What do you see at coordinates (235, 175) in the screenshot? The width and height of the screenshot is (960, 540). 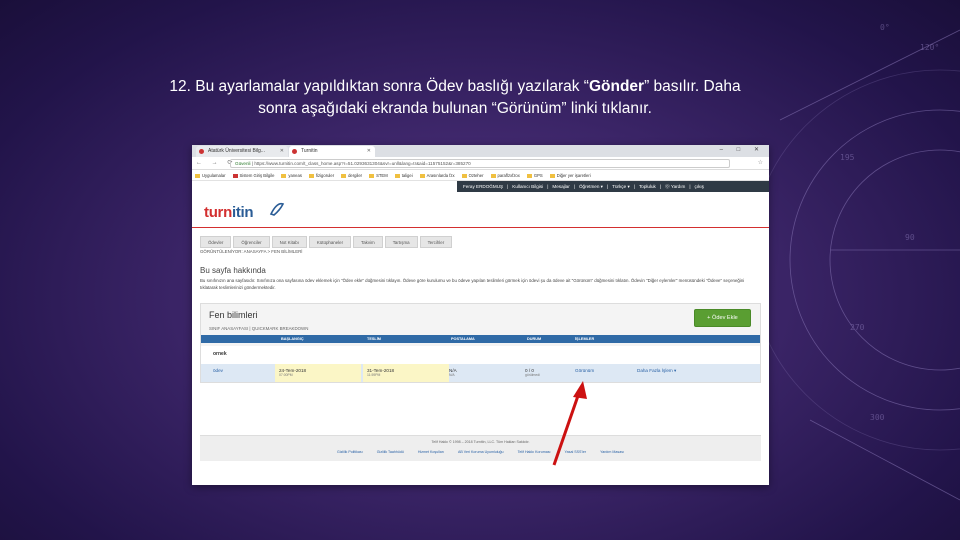 I see `bookmark-favicon-icon` at bounding box center [235, 175].